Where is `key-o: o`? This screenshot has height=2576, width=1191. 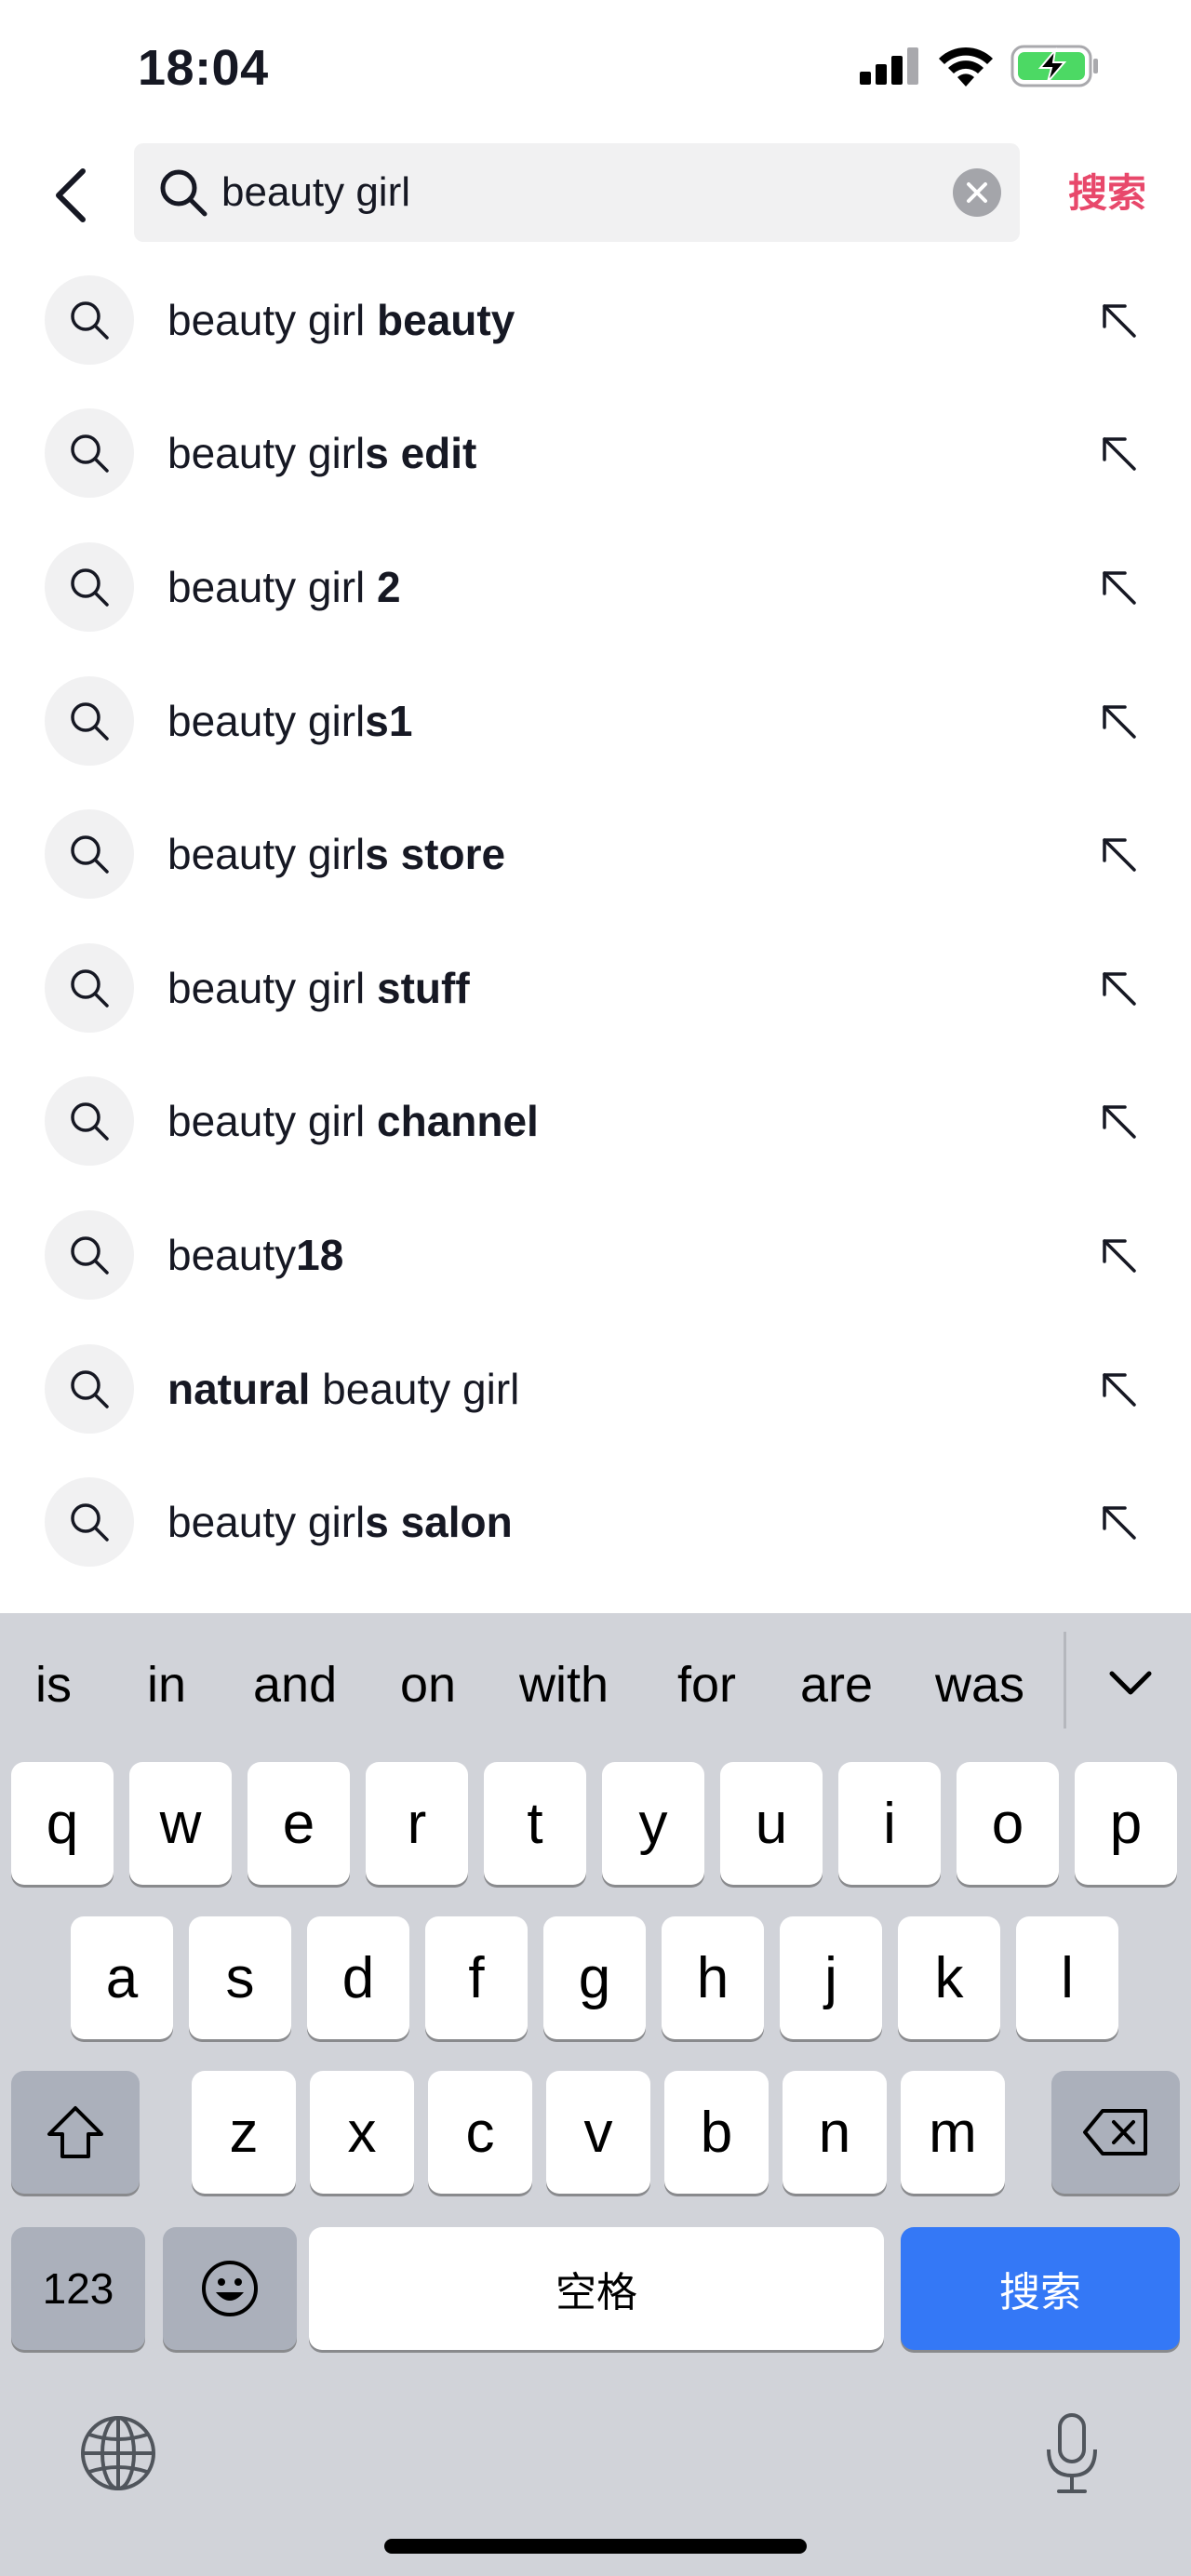 key-o: o is located at coordinates (1008, 1823).